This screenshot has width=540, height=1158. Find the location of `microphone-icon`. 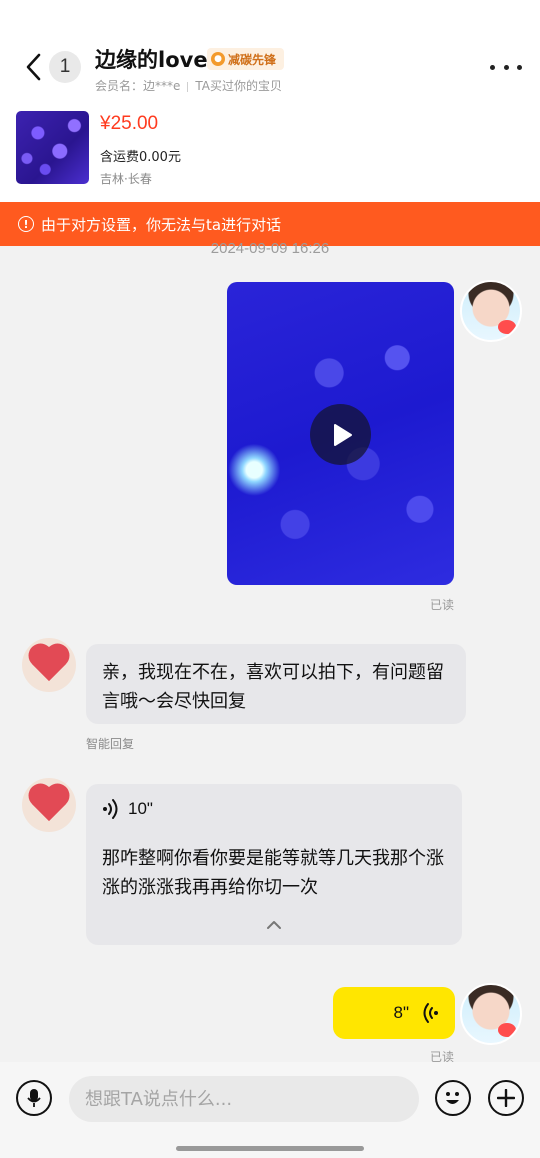

microphone-icon is located at coordinates (34, 1098).